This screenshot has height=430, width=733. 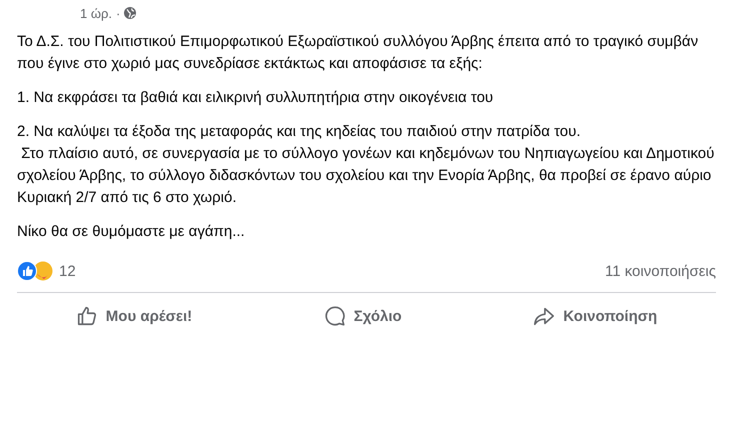 I want to click on reaction-count: 12, so click(x=67, y=271).